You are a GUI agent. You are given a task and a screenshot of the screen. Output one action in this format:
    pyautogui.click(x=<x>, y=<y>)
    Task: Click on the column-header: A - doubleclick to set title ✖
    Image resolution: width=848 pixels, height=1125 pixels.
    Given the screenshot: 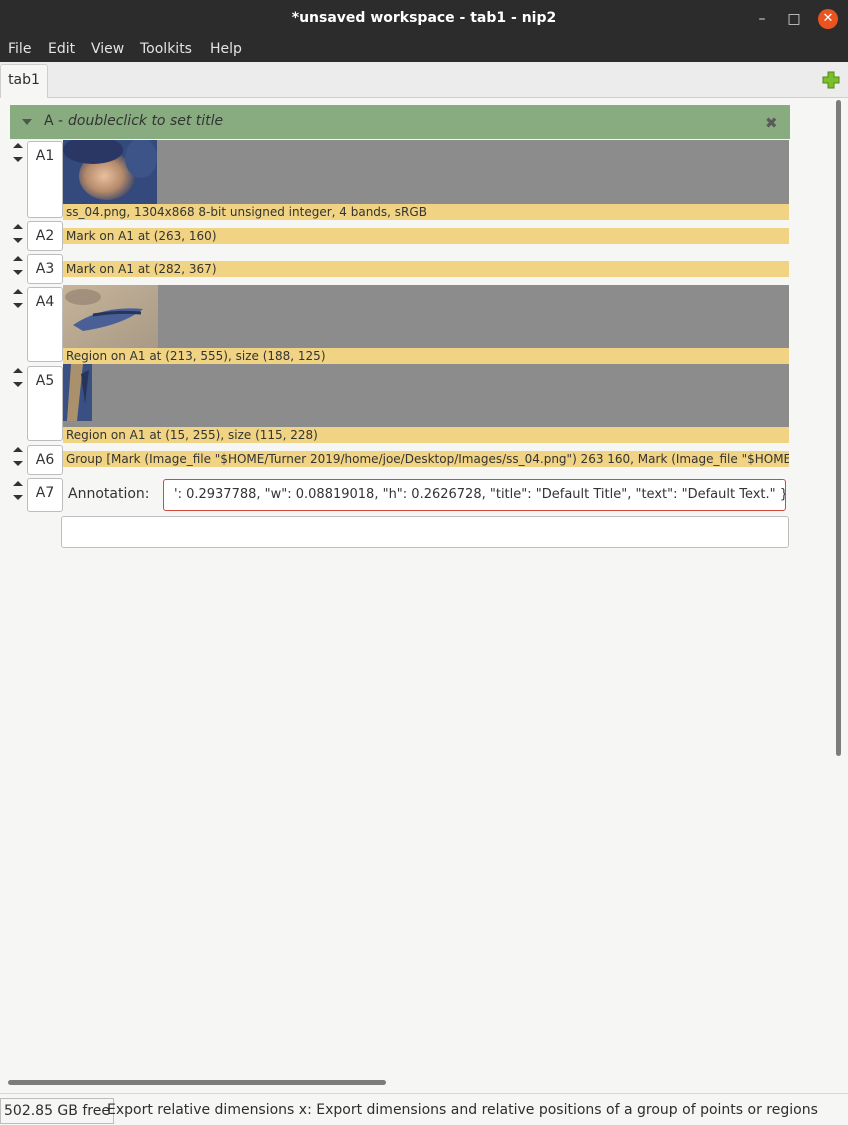 What is the action you would take?
    pyautogui.click(x=400, y=122)
    